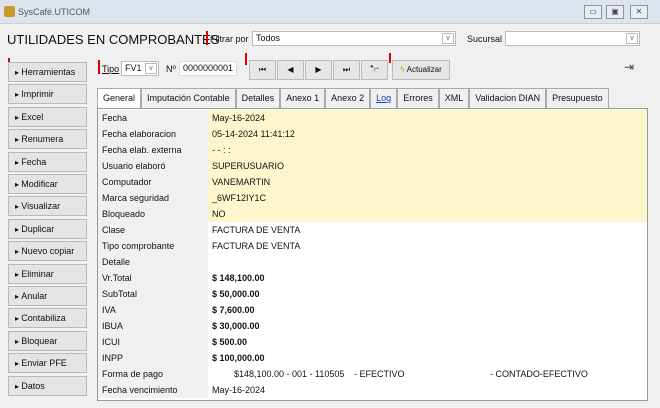 This screenshot has width=660, height=408. I want to click on sidebar-button-visualizar: Visualizar, so click(47, 206).